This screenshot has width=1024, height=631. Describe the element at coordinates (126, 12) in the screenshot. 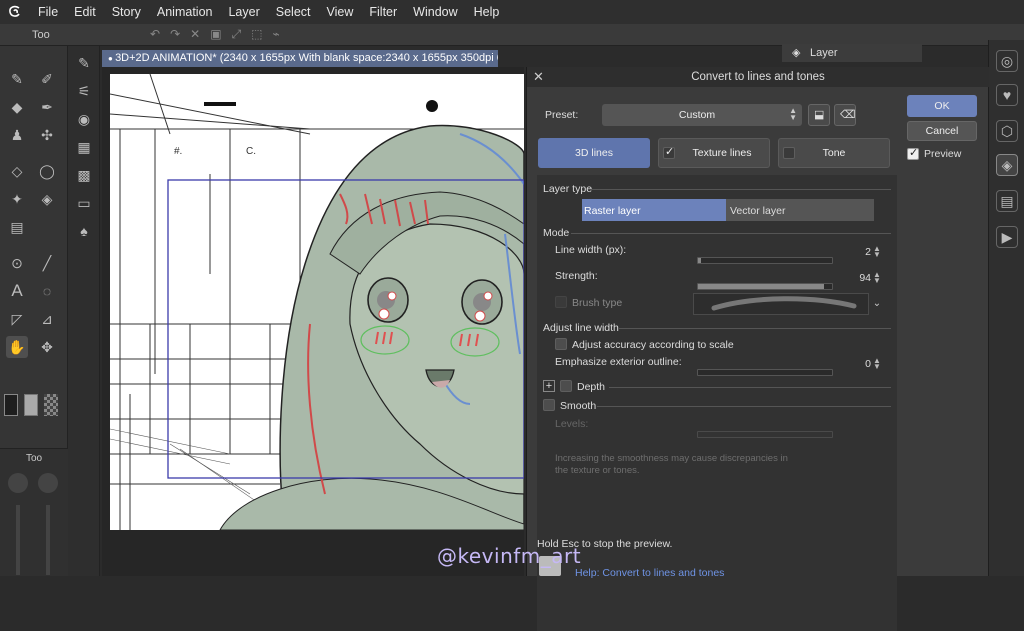

I see `menu-story: Story` at that location.